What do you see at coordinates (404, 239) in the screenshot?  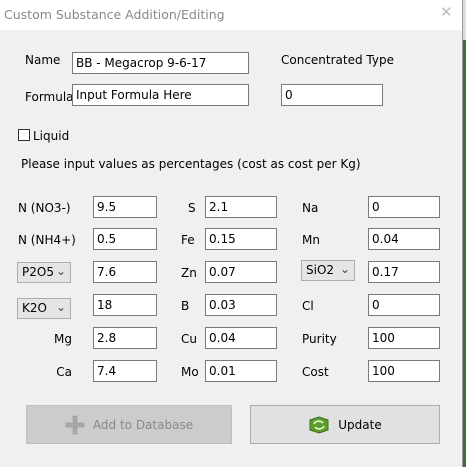 I see `mn-field: 0.04` at bounding box center [404, 239].